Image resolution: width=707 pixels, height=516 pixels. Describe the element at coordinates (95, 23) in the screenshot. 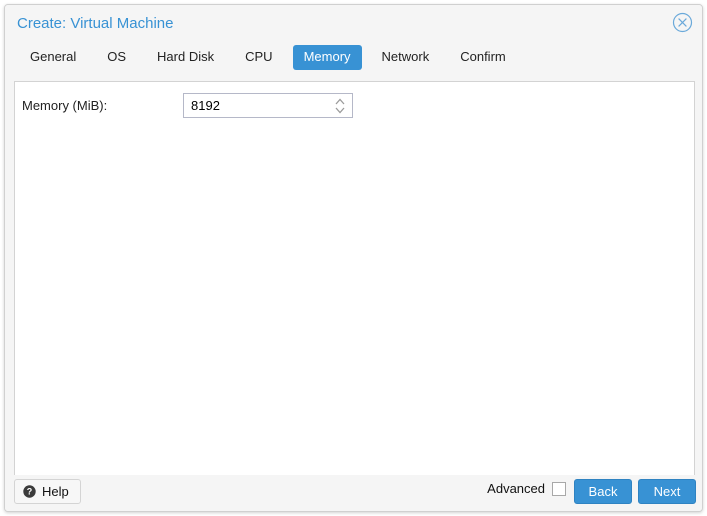

I see `dialog-title: Create: Virtual Machine` at that location.